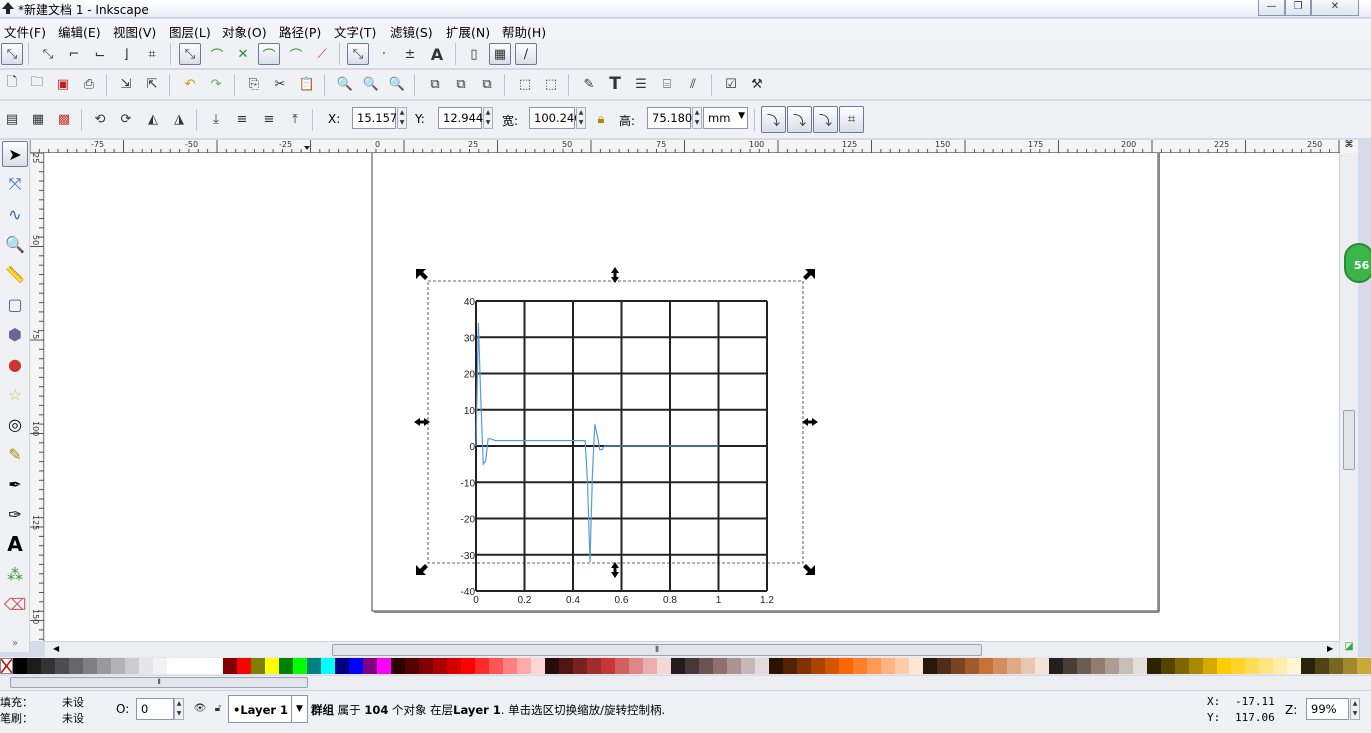 The width and height of the screenshot is (1371, 733). What do you see at coordinates (657, 650) in the screenshot?
I see `horizontal-scroll-thumb: ⦀` at bounding box center [657, 650].